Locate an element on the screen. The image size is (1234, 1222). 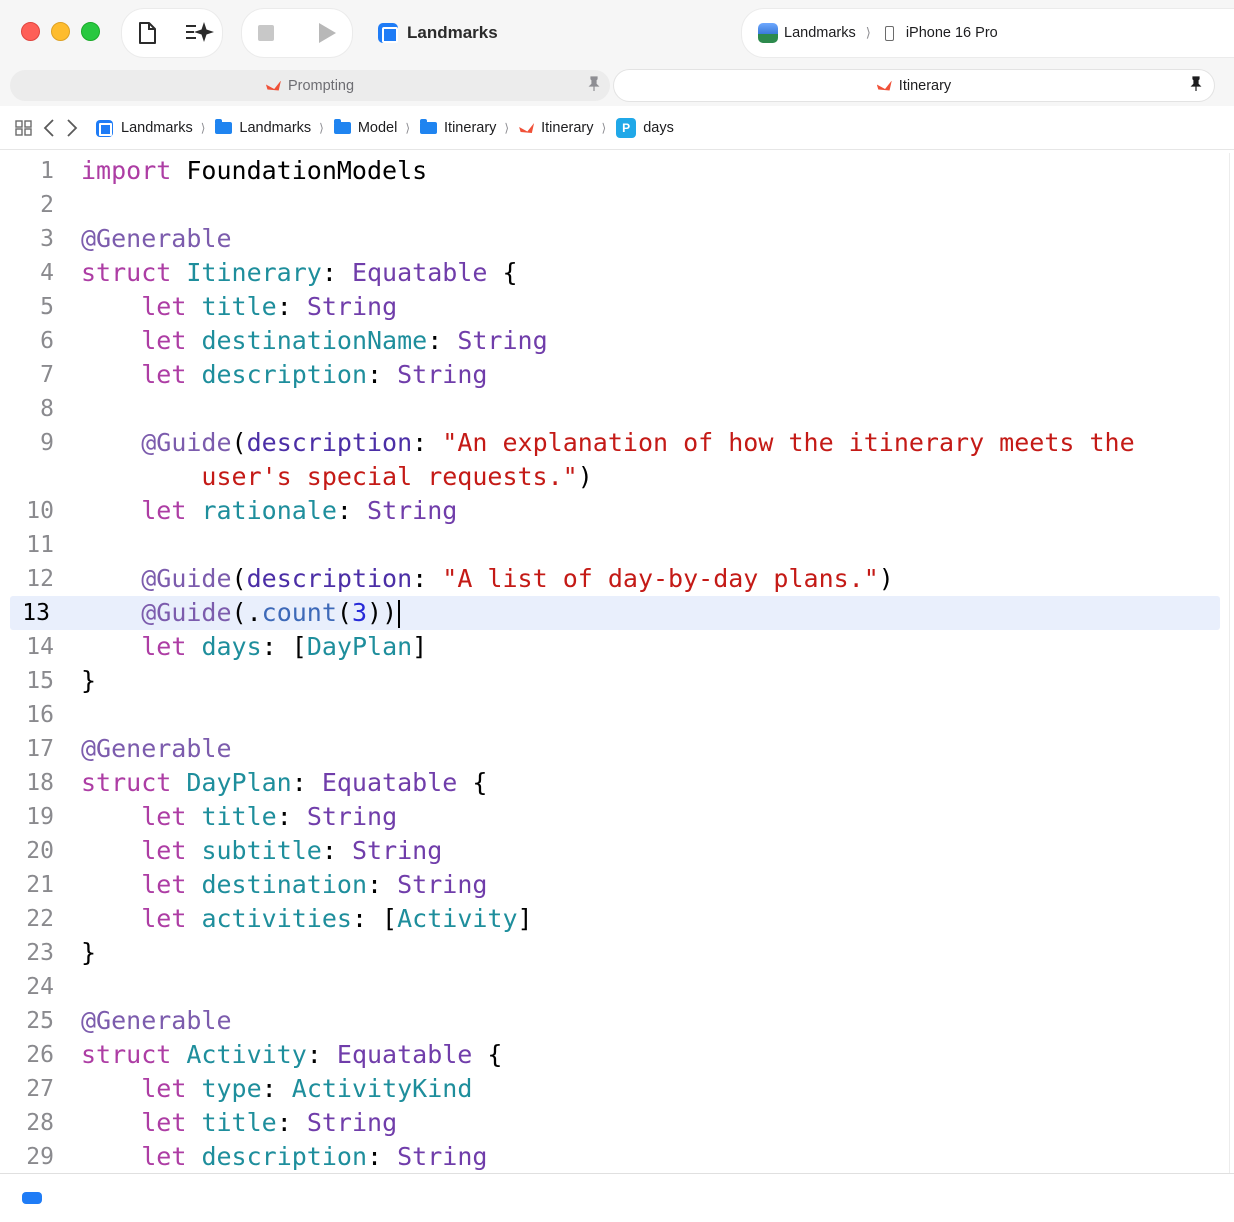
line-number: 15 is located at coordinates (40, 681).